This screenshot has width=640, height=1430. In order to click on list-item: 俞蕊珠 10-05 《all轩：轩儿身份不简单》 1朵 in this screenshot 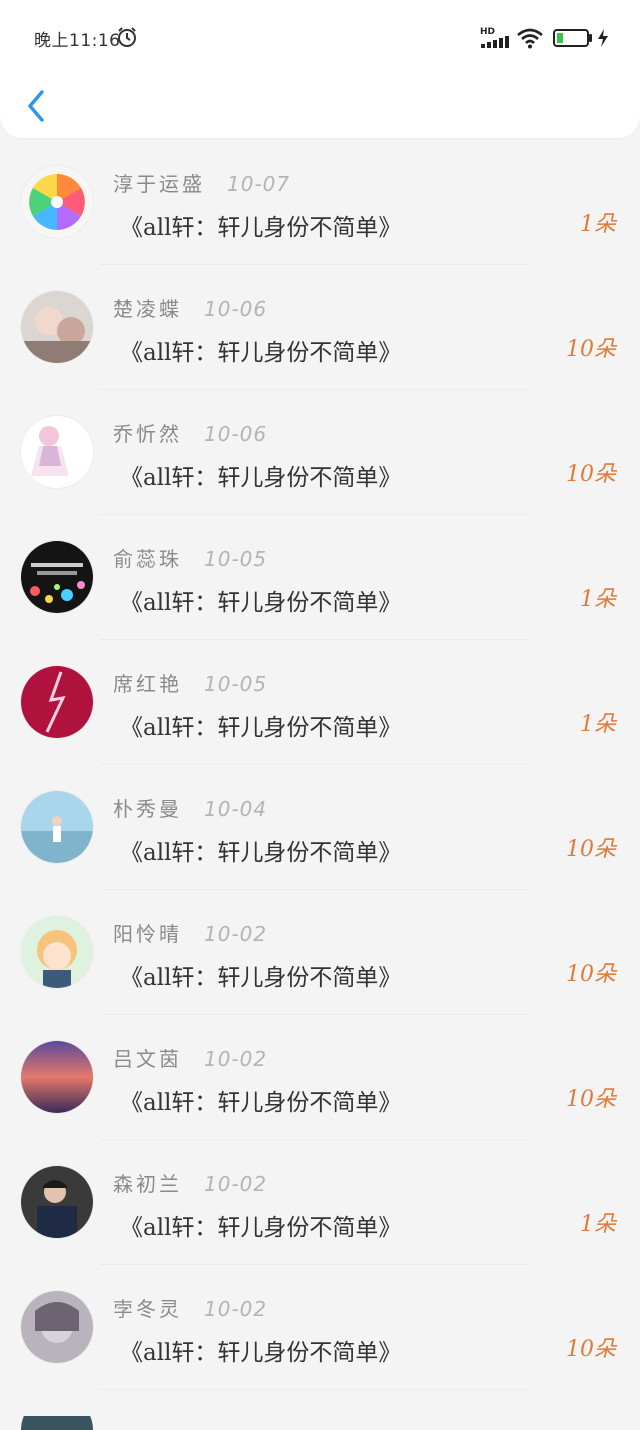, I will do `click(320, 577)`.